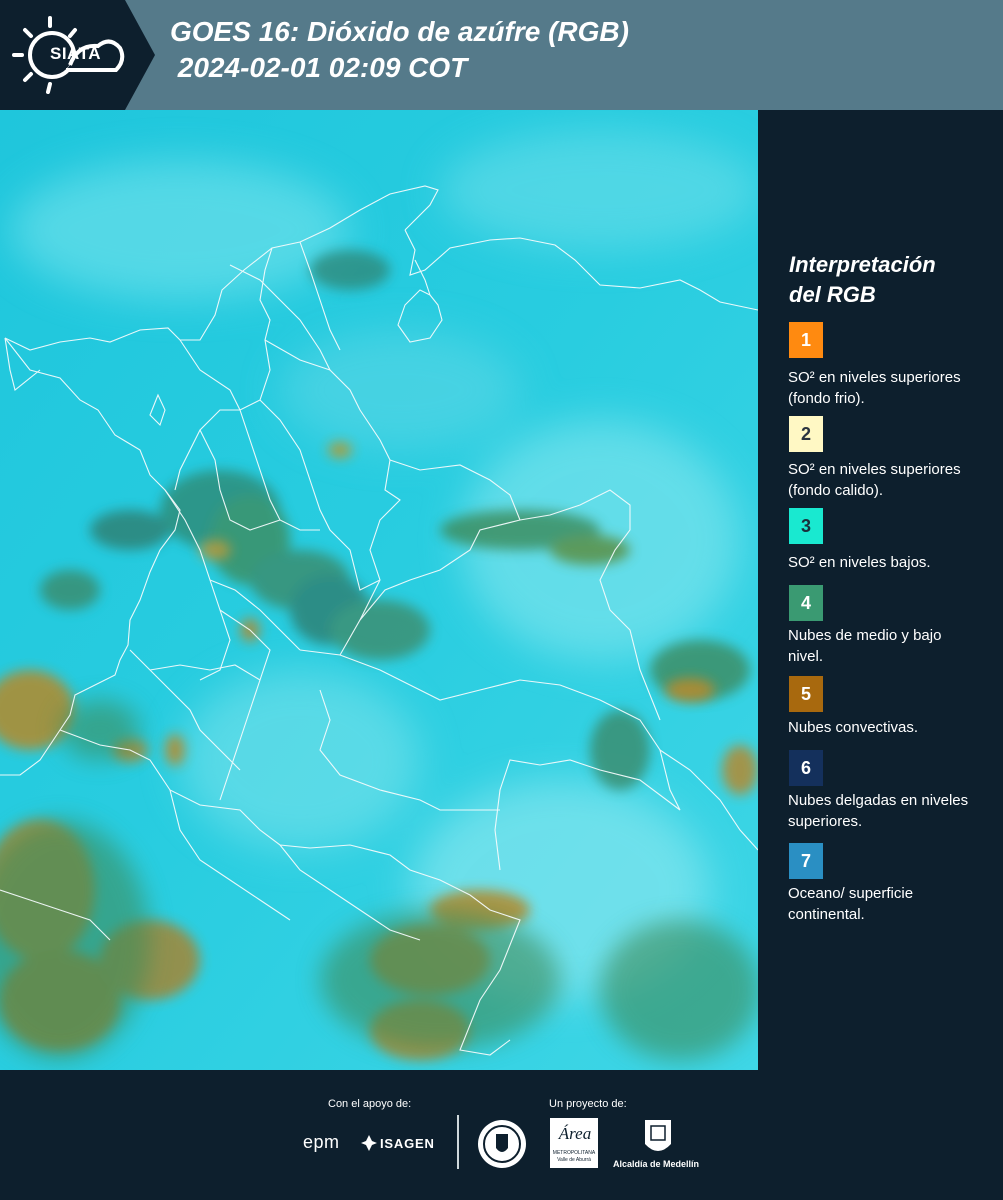 The width and height of the screenshot is (1003, 1200). I want to click on isagen-logo: ISAGEN, so click(407, 1143).